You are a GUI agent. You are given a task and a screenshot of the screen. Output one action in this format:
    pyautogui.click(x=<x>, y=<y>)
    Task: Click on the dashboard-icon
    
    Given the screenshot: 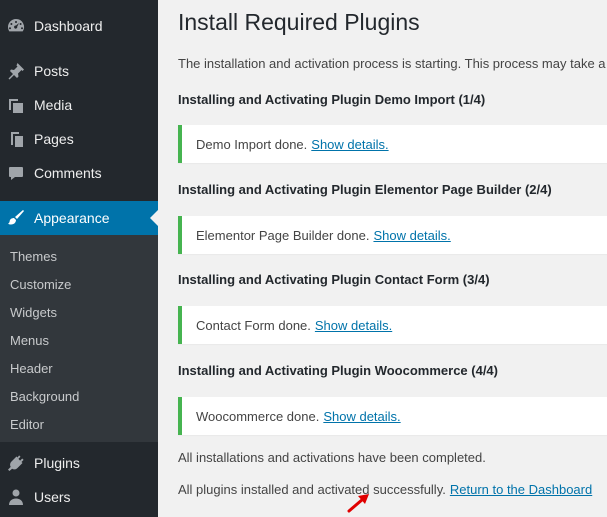 What is the action you would take?
    pyautogui.click(x=16, y=26)
    